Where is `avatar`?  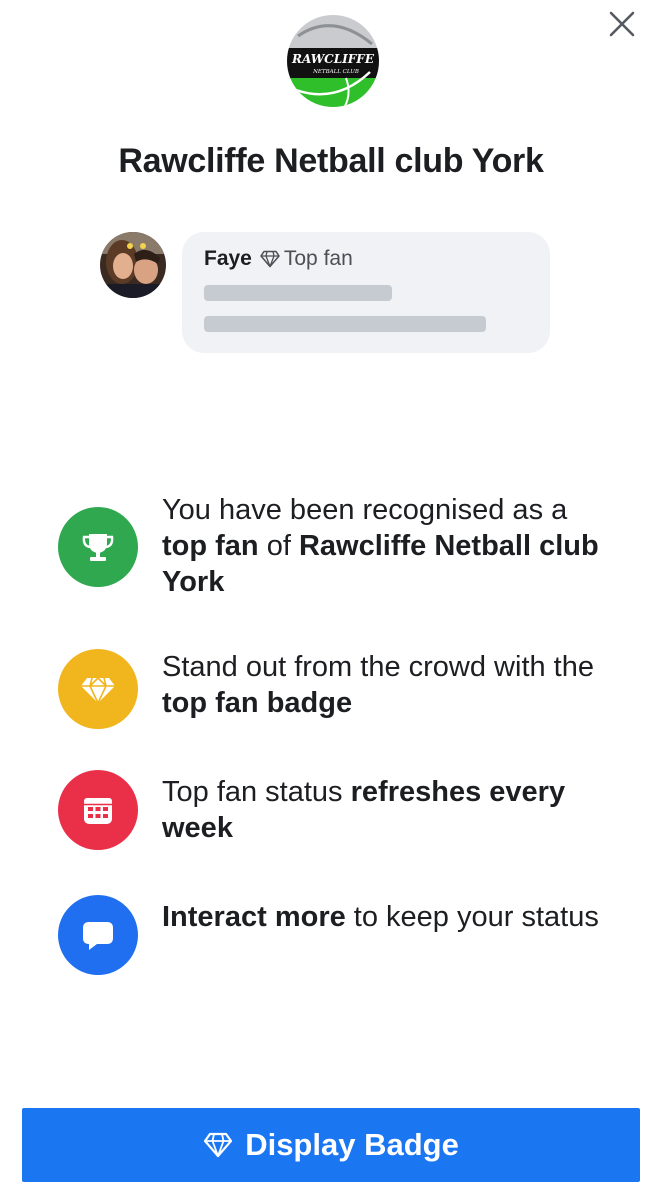 avatar is located at coordinates (133, 265).